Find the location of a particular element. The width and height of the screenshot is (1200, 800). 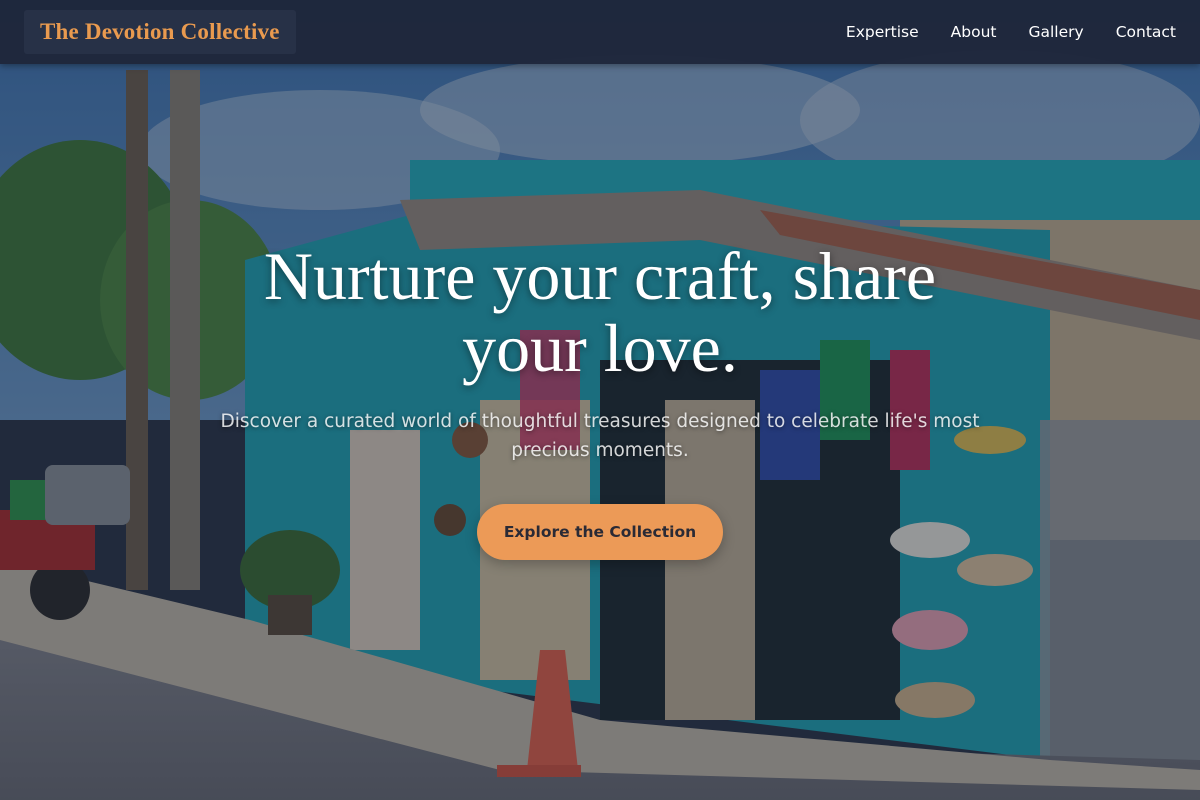

main-nav: Expertise About Gallery Contact is located at coordinates (1011, 32).